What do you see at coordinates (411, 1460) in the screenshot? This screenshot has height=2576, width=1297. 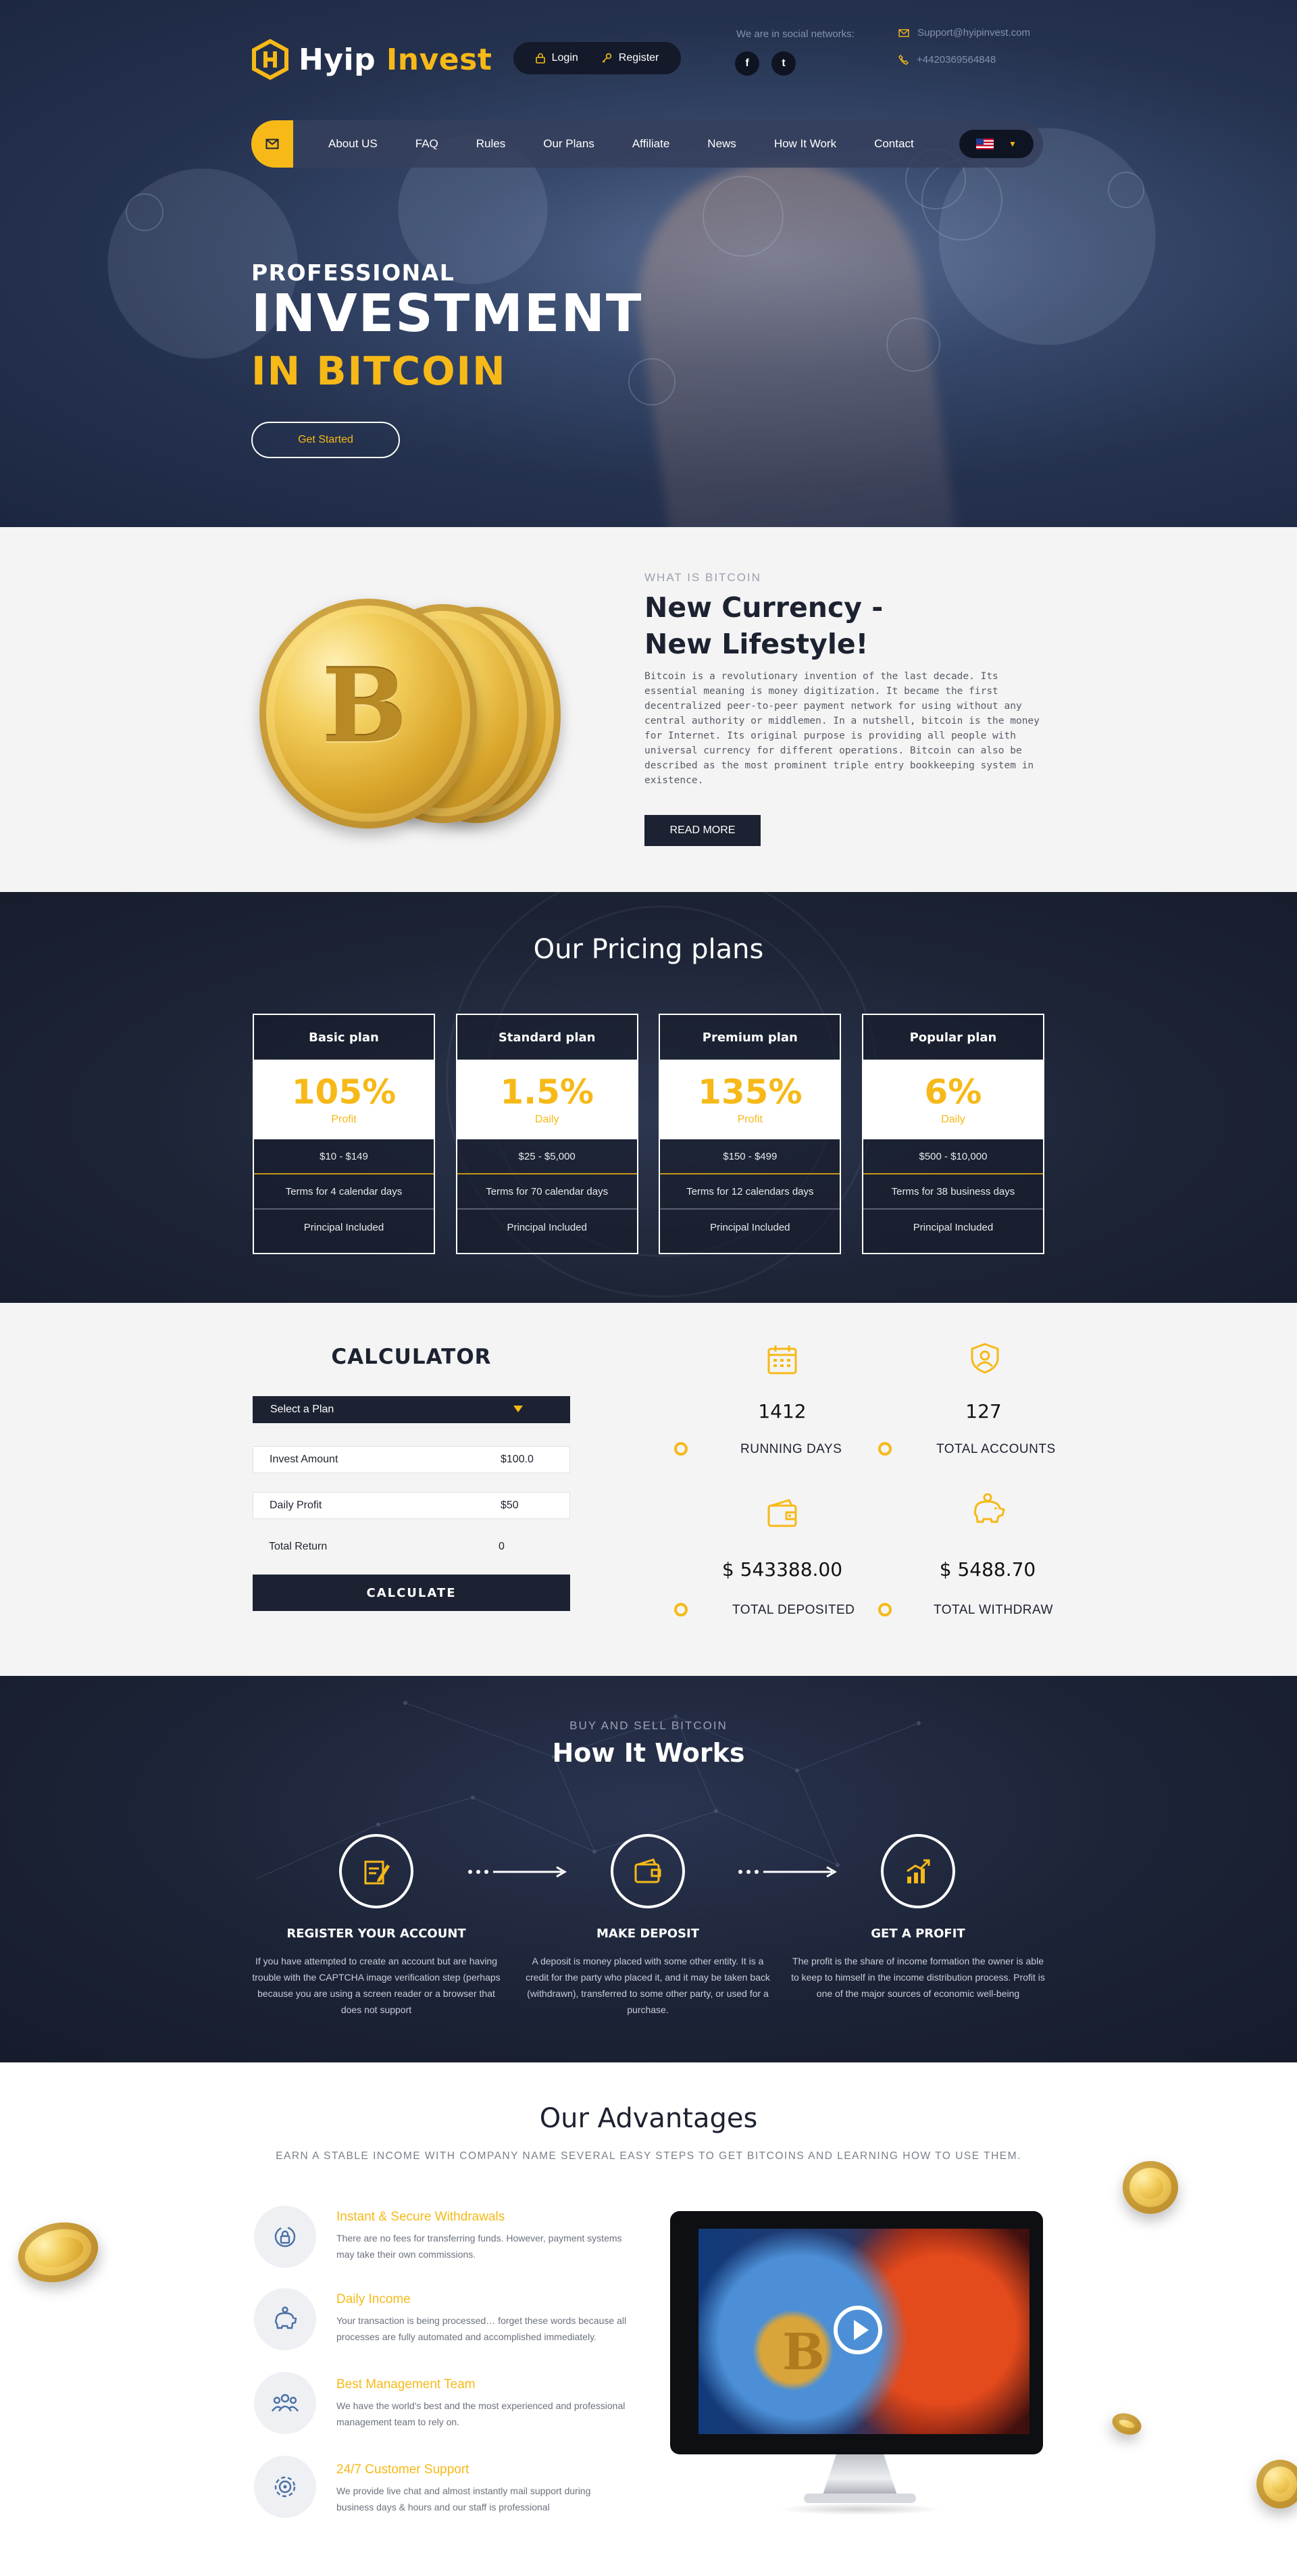 I see `invest-amount-field: Invest Amount $100.0` at bounding box center [411, 1460].